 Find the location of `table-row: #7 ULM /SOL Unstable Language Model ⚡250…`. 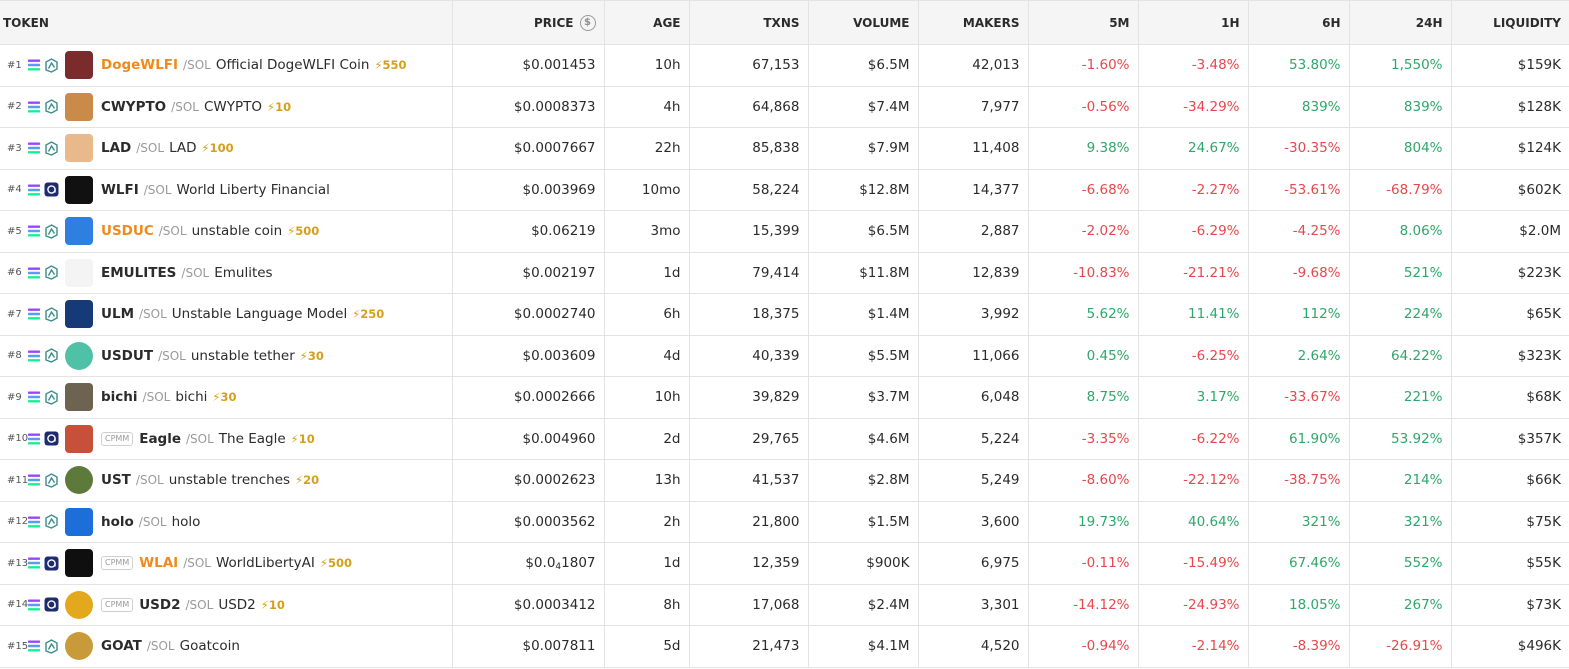

table-row: #7 ULM /SOL Unstable Language Model ⚡250… is located at coordinates (784, 314).